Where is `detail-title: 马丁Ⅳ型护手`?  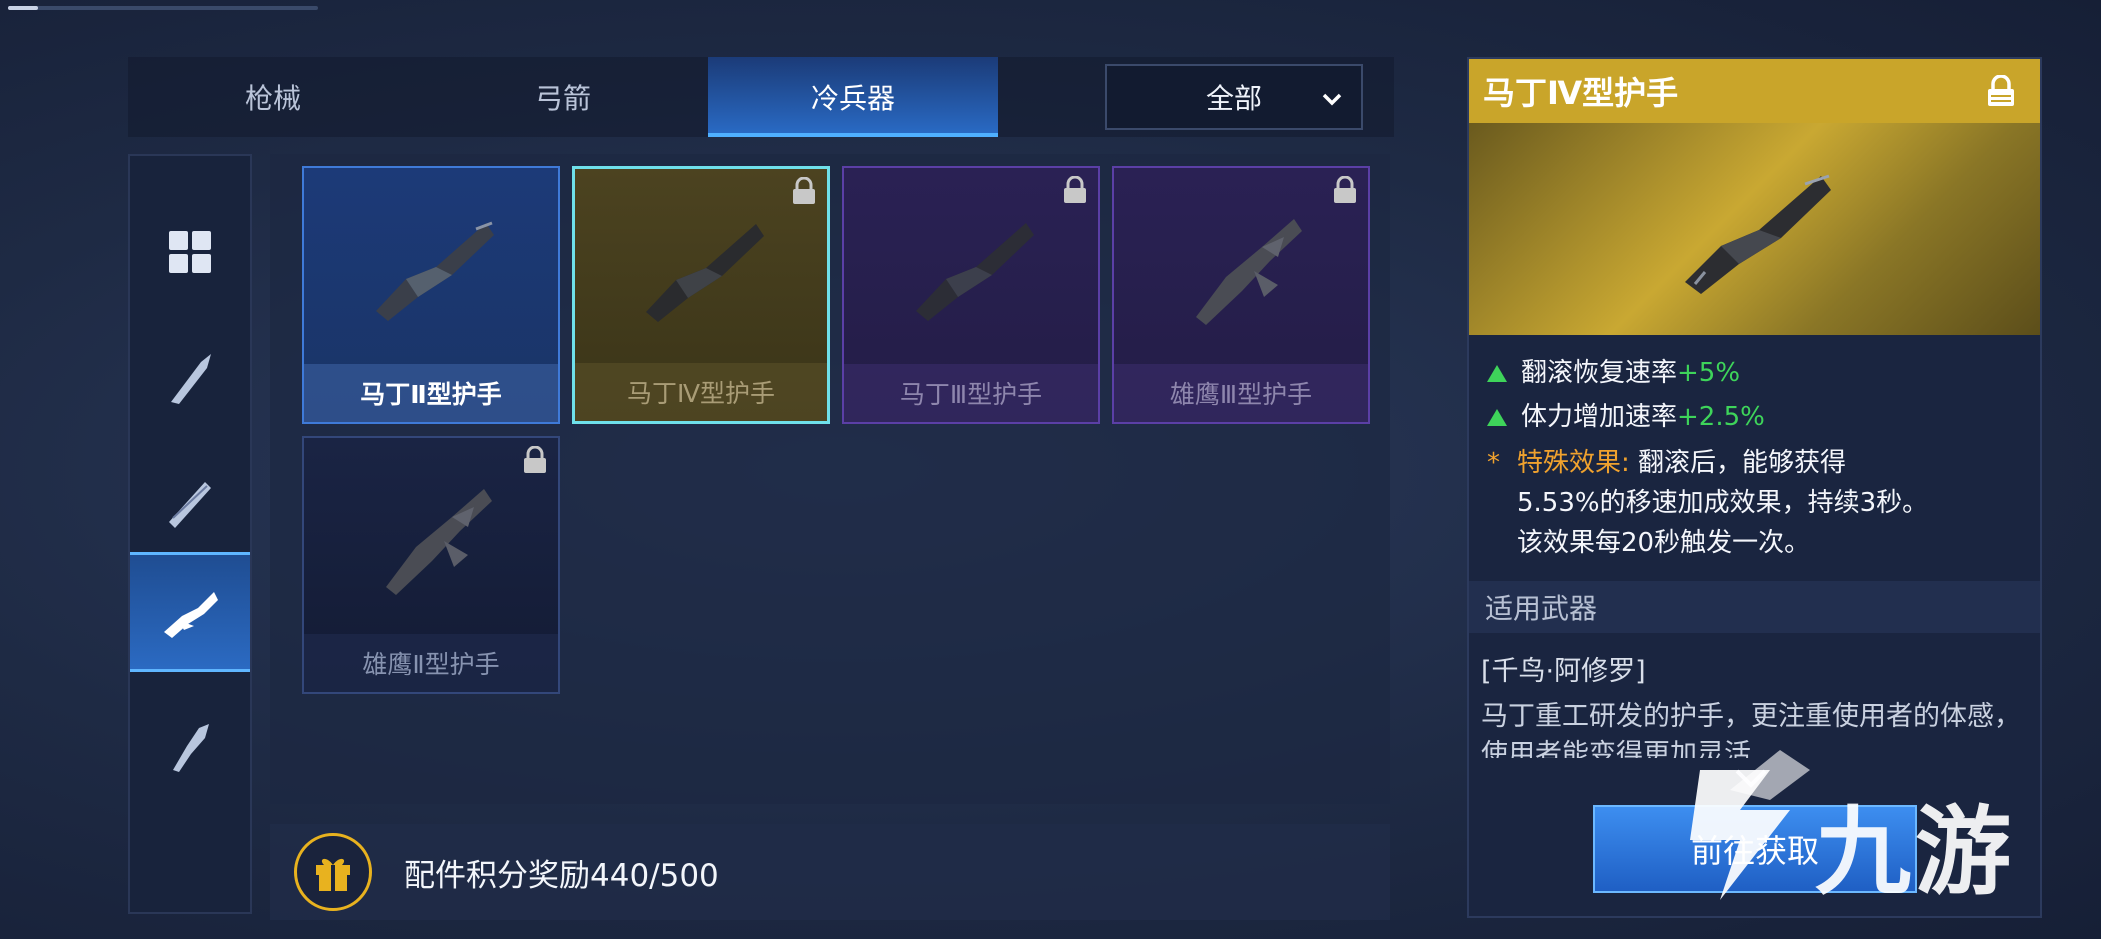 detail-title: 马丁Ⅳ型护手 is located at coordinates (1581, 93).